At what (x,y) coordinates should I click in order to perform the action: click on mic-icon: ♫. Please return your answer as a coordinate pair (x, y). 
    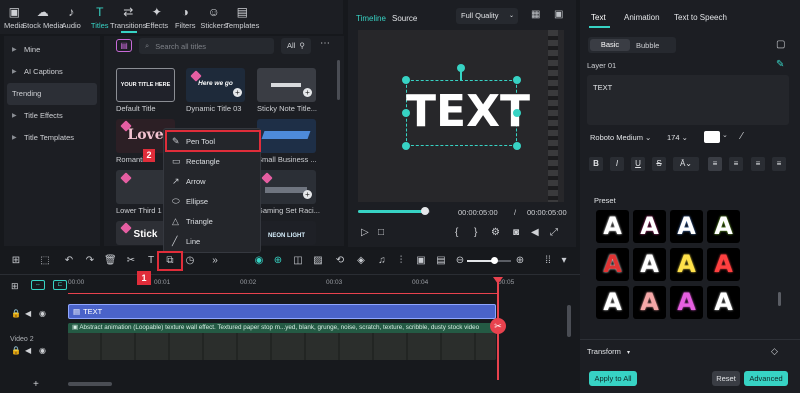
    Looking at the image, I should click on (382, 261).